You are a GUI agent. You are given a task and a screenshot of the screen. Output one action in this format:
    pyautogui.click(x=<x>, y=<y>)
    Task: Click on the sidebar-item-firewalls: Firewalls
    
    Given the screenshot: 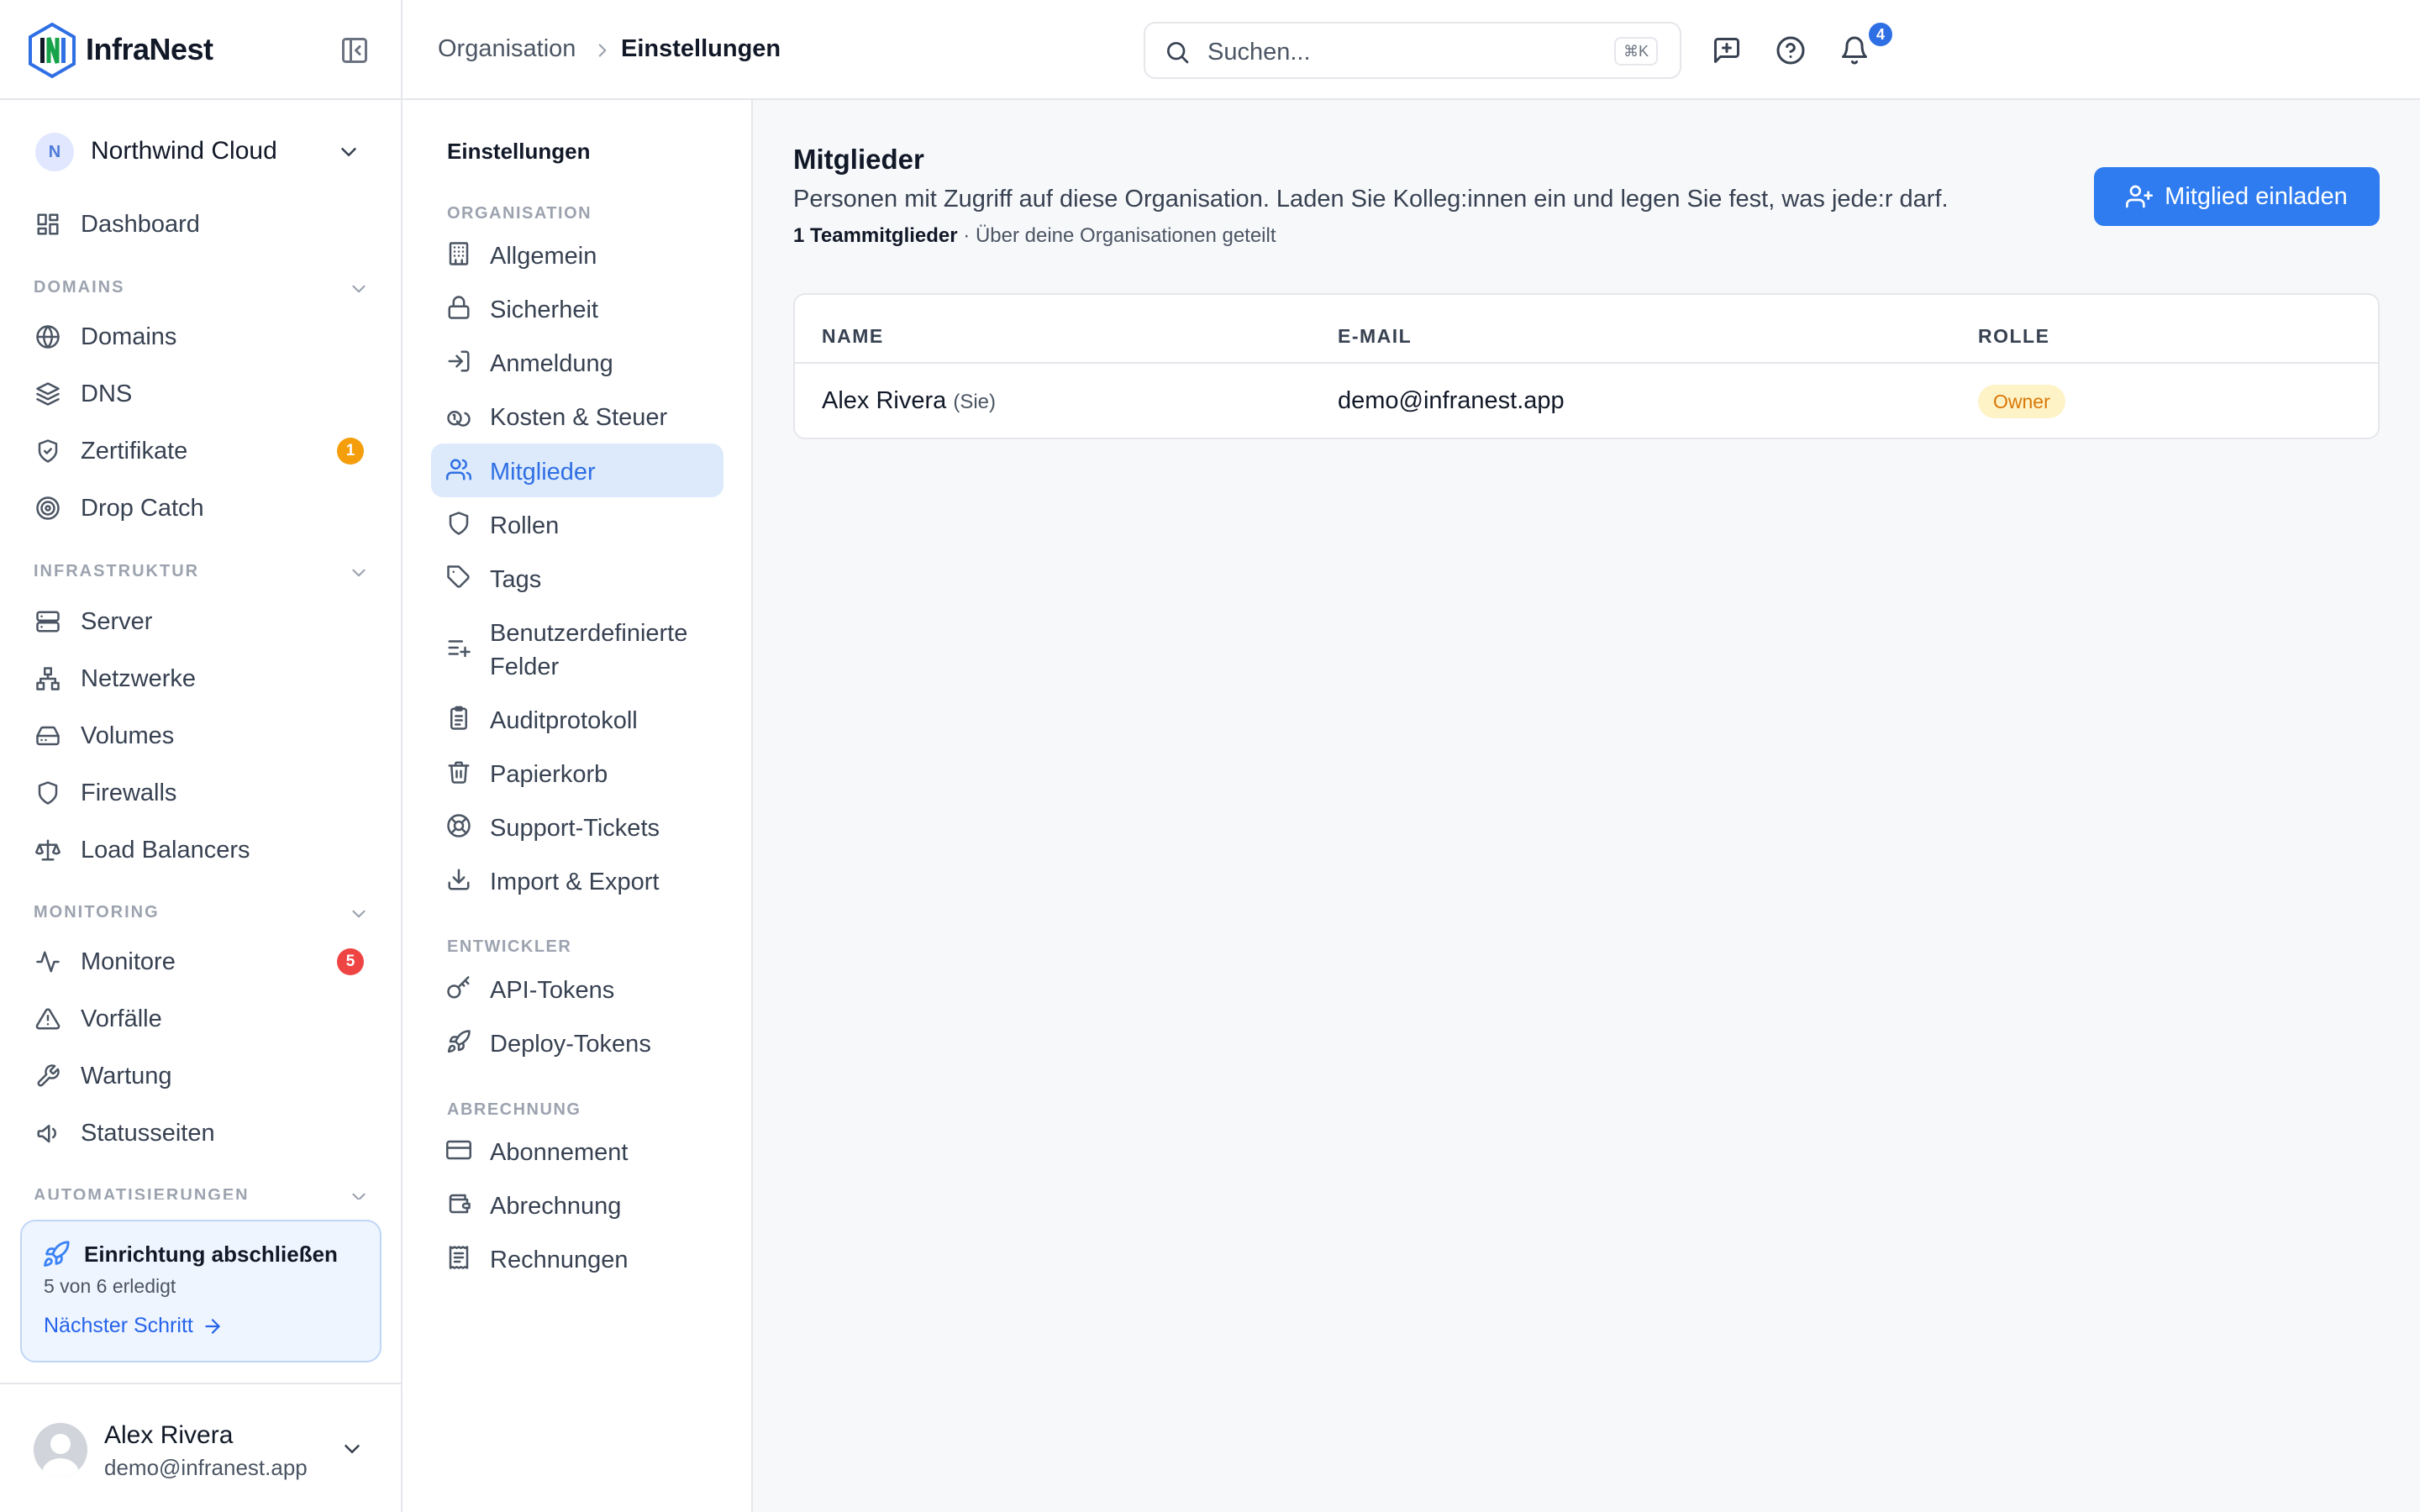 What is the action you would take?
    pyautogui.click(x=202, y=793)
    